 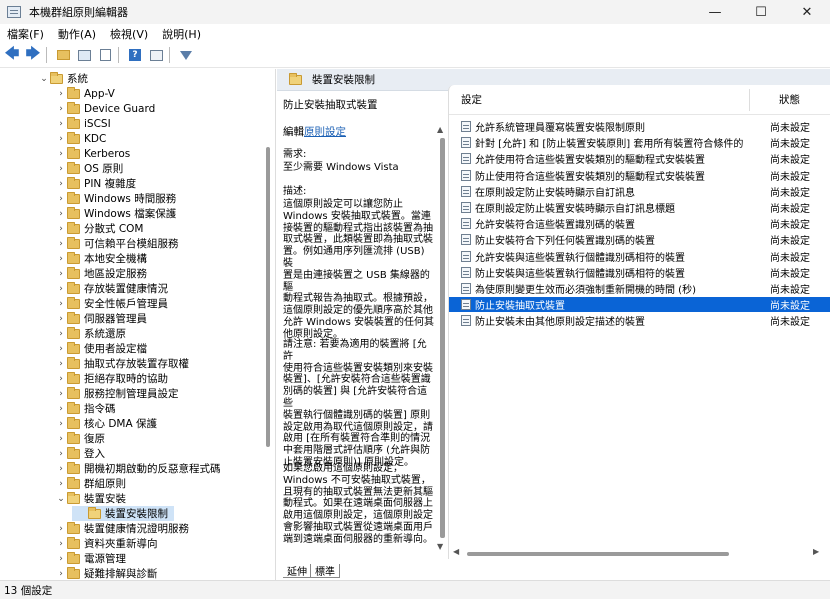 I want to click on tree-item: › KDC, so click(x=80, y=138).